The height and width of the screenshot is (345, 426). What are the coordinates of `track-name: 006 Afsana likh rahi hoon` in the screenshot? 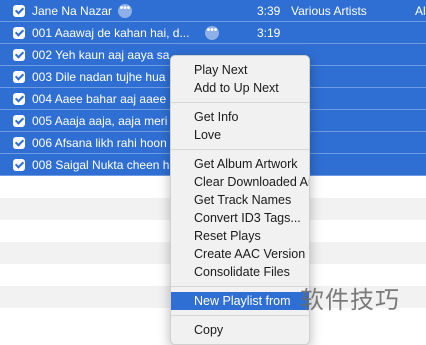 It's located at (99, 143).